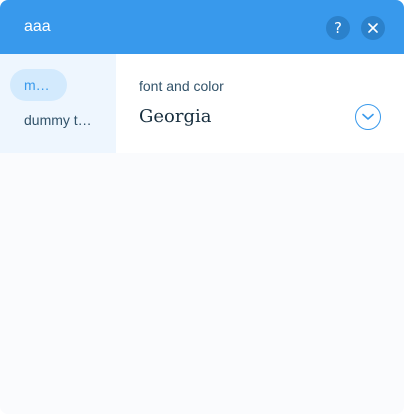 The width and height of the screenshot is (404, 414). What do you see at coordinates (37, 26) in the screenshot?
I see `panel-title: aaa` at bounding box center [37, 26].